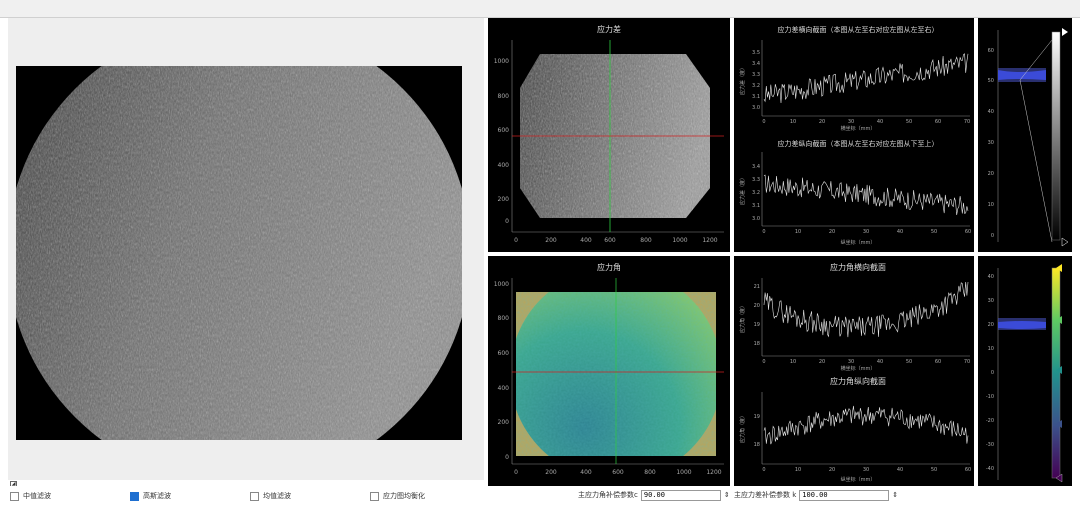 This screenshot has height=516, width=1080. Describe the element at coordinates (990, 445) in the screenshot. I see `tick-label: -30` at that location.